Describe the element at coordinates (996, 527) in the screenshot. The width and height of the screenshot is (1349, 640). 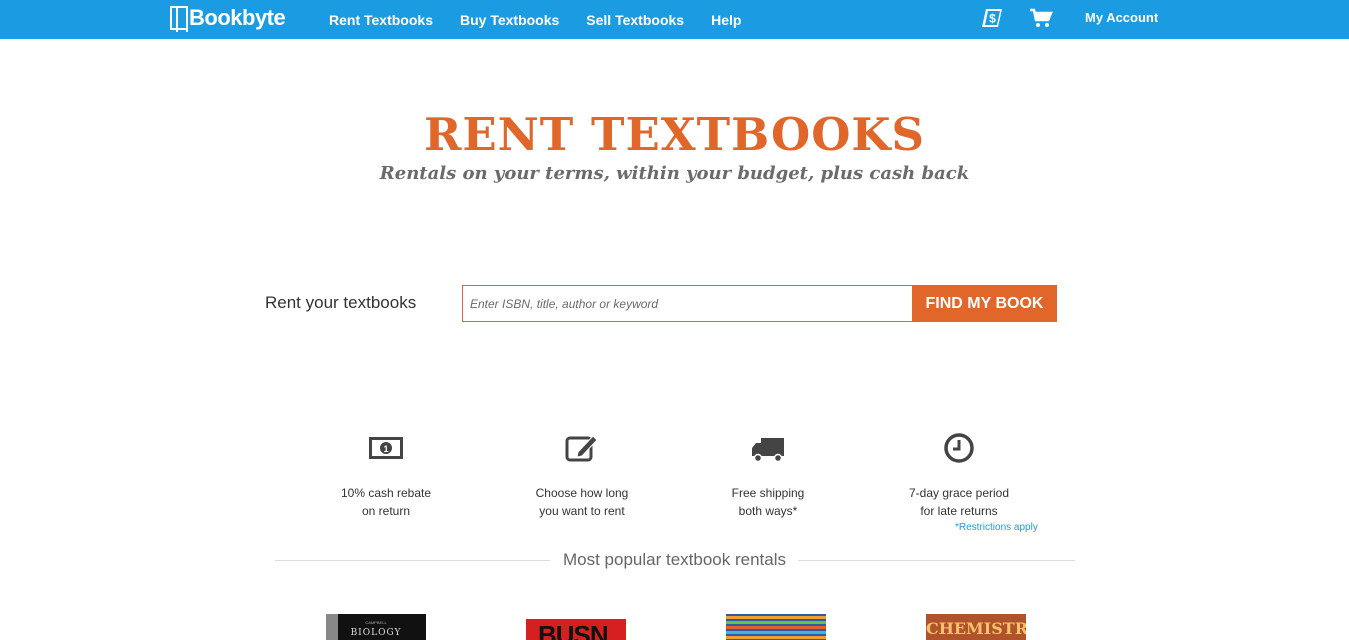
I see `restrictions-link: *Restrictions apply` at that location.